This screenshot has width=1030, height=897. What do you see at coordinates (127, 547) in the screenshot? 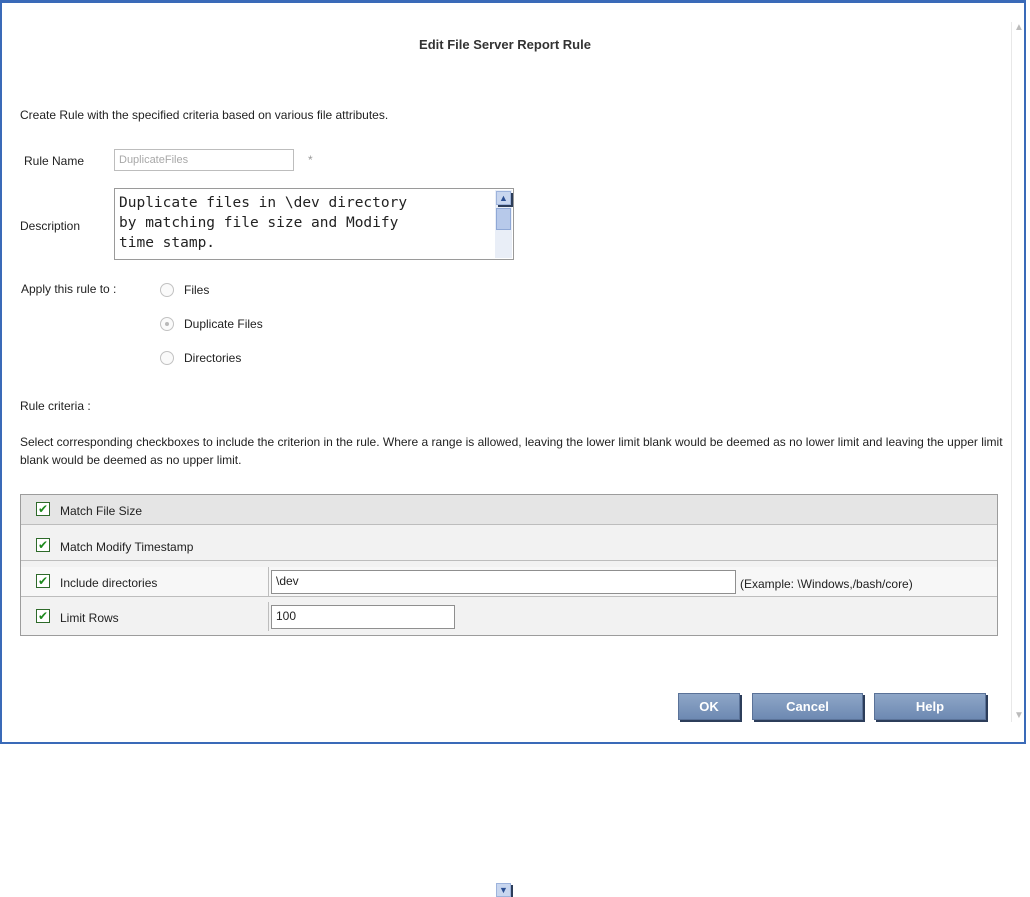
I see `match-timestamp-label: Match Modify Timestamp` at bounding box center [127, 547].